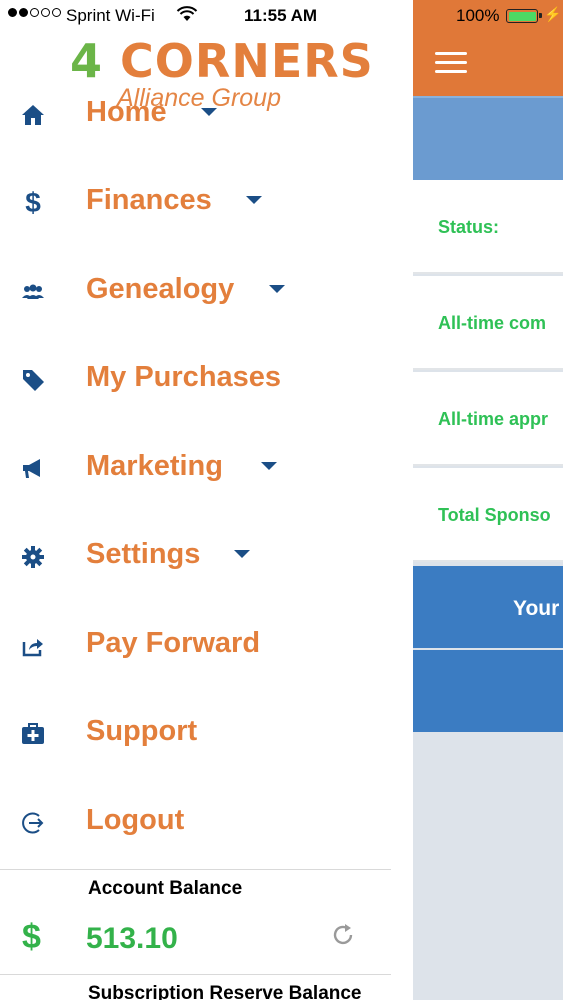  What do you see at coordinates (126, 112) in the screenshot?
I see `nav-label-home: Home` at bounding box center [126, 112].